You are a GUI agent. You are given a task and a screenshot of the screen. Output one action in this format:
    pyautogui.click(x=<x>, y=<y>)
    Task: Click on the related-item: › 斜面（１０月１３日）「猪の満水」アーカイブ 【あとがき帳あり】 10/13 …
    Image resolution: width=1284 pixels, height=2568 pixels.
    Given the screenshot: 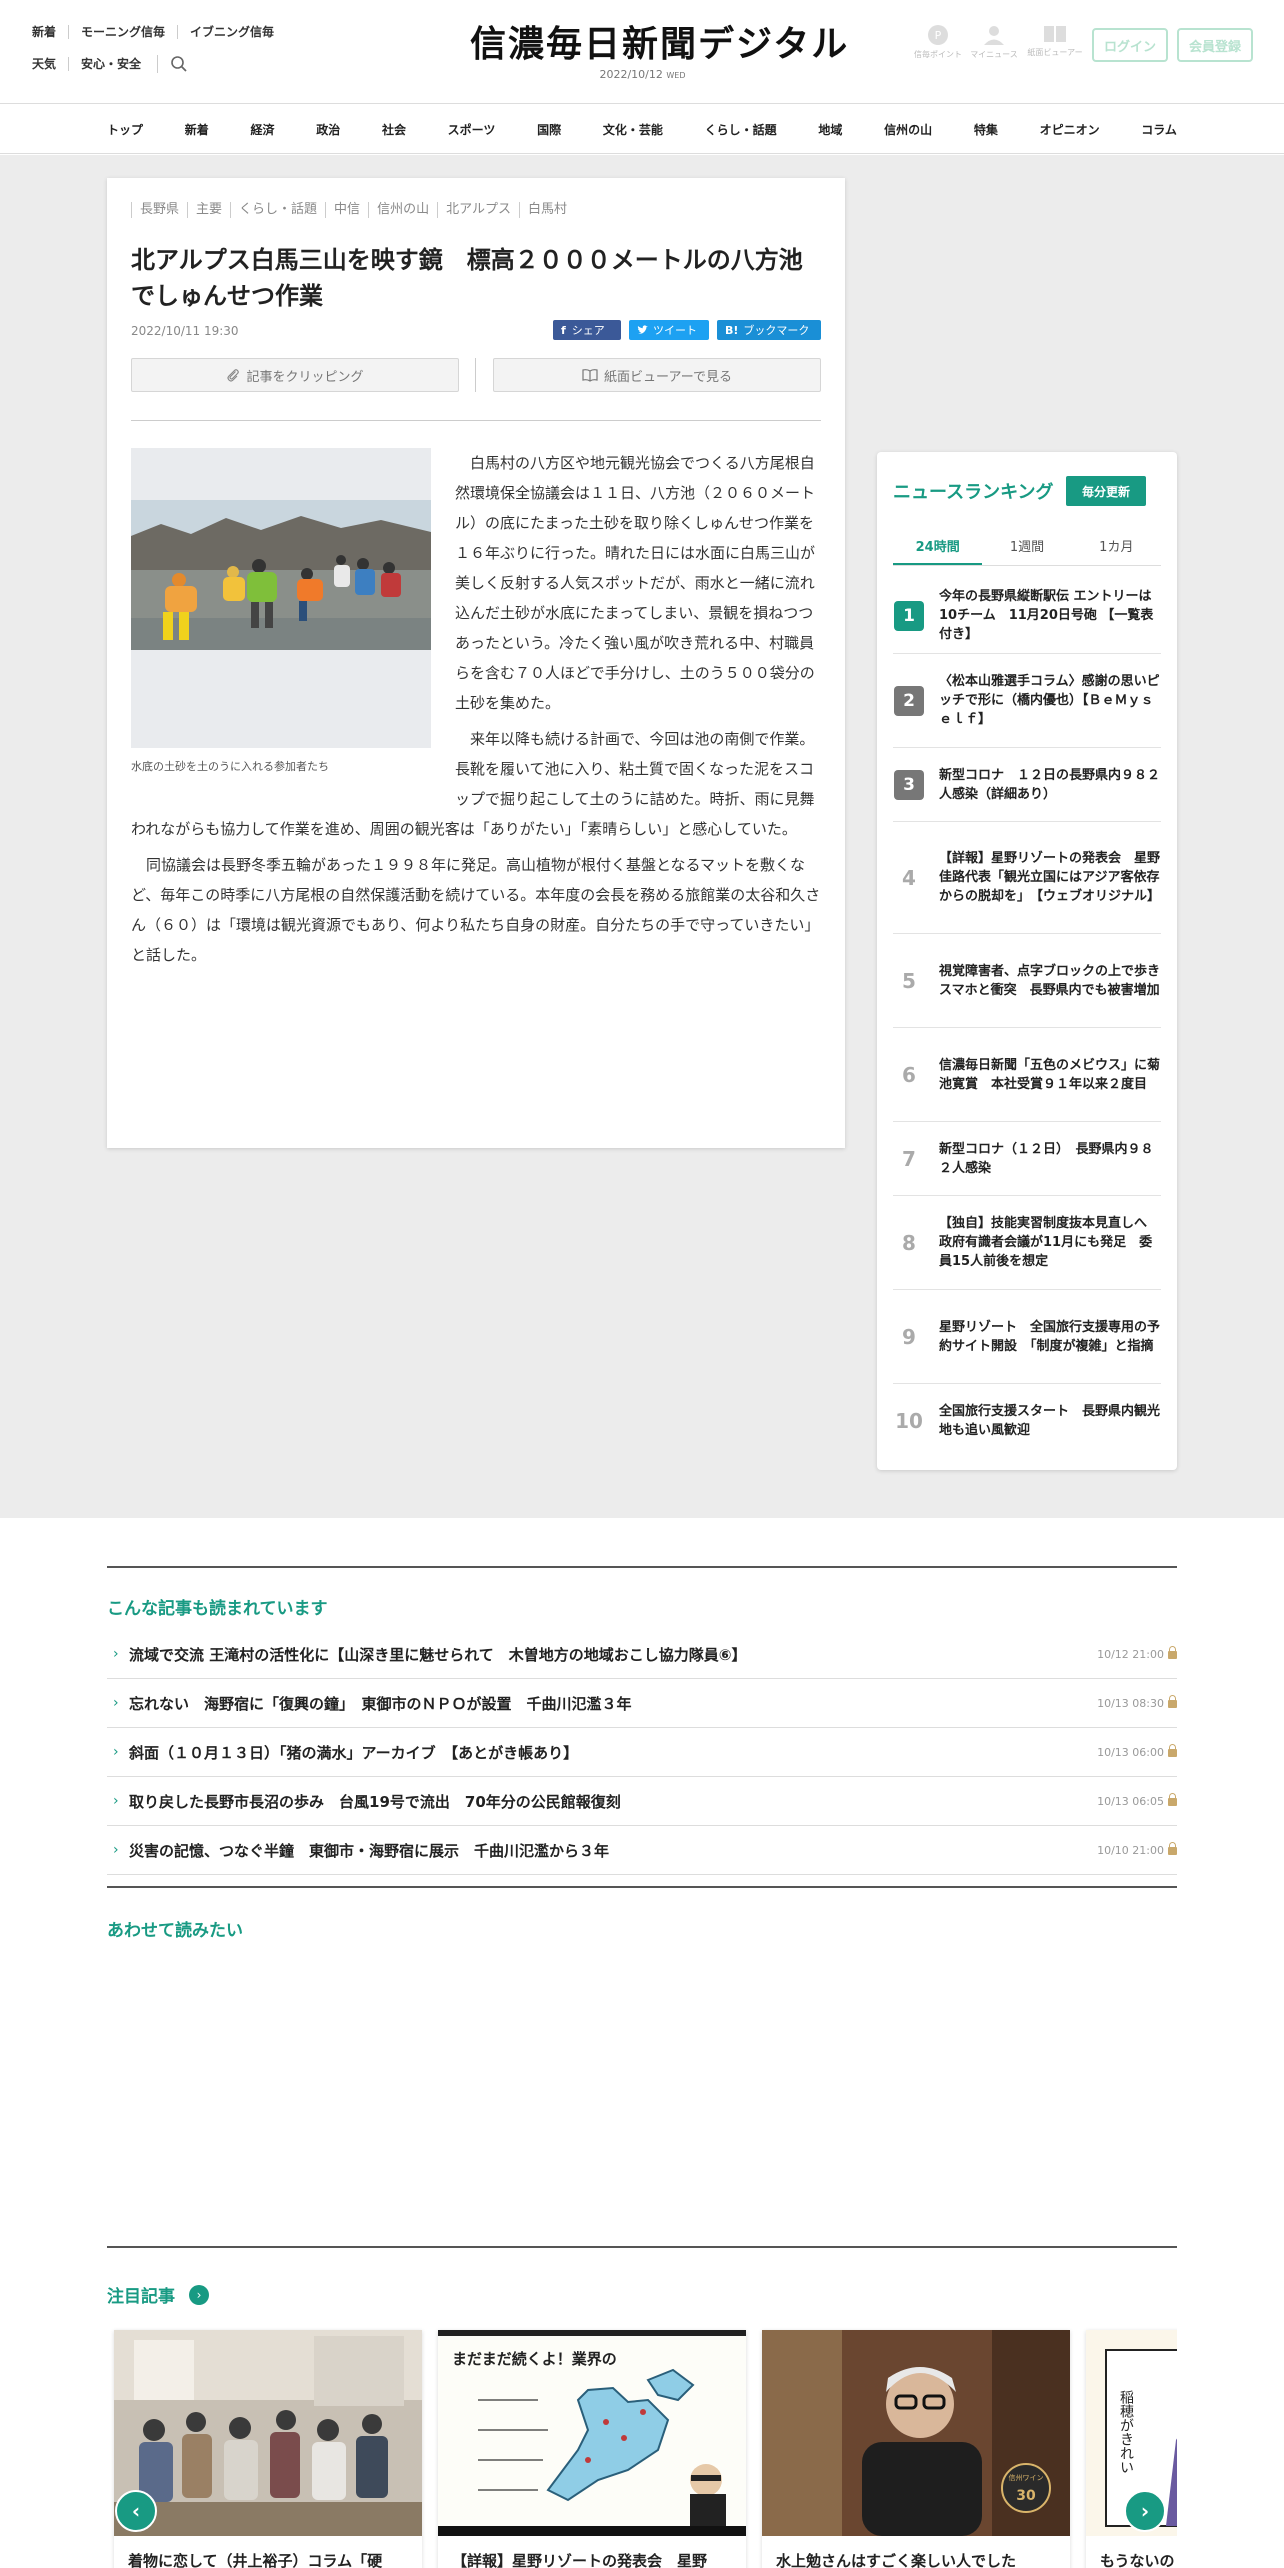 What is the action you would take?
    pyautogui.click(x=642, y=1752)
    